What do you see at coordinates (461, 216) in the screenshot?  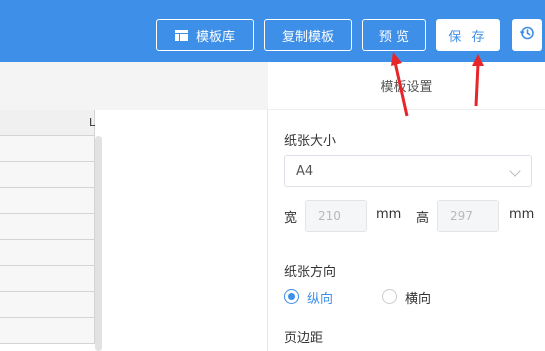 I see `height-value: 297` at bounding box center [461, 216].